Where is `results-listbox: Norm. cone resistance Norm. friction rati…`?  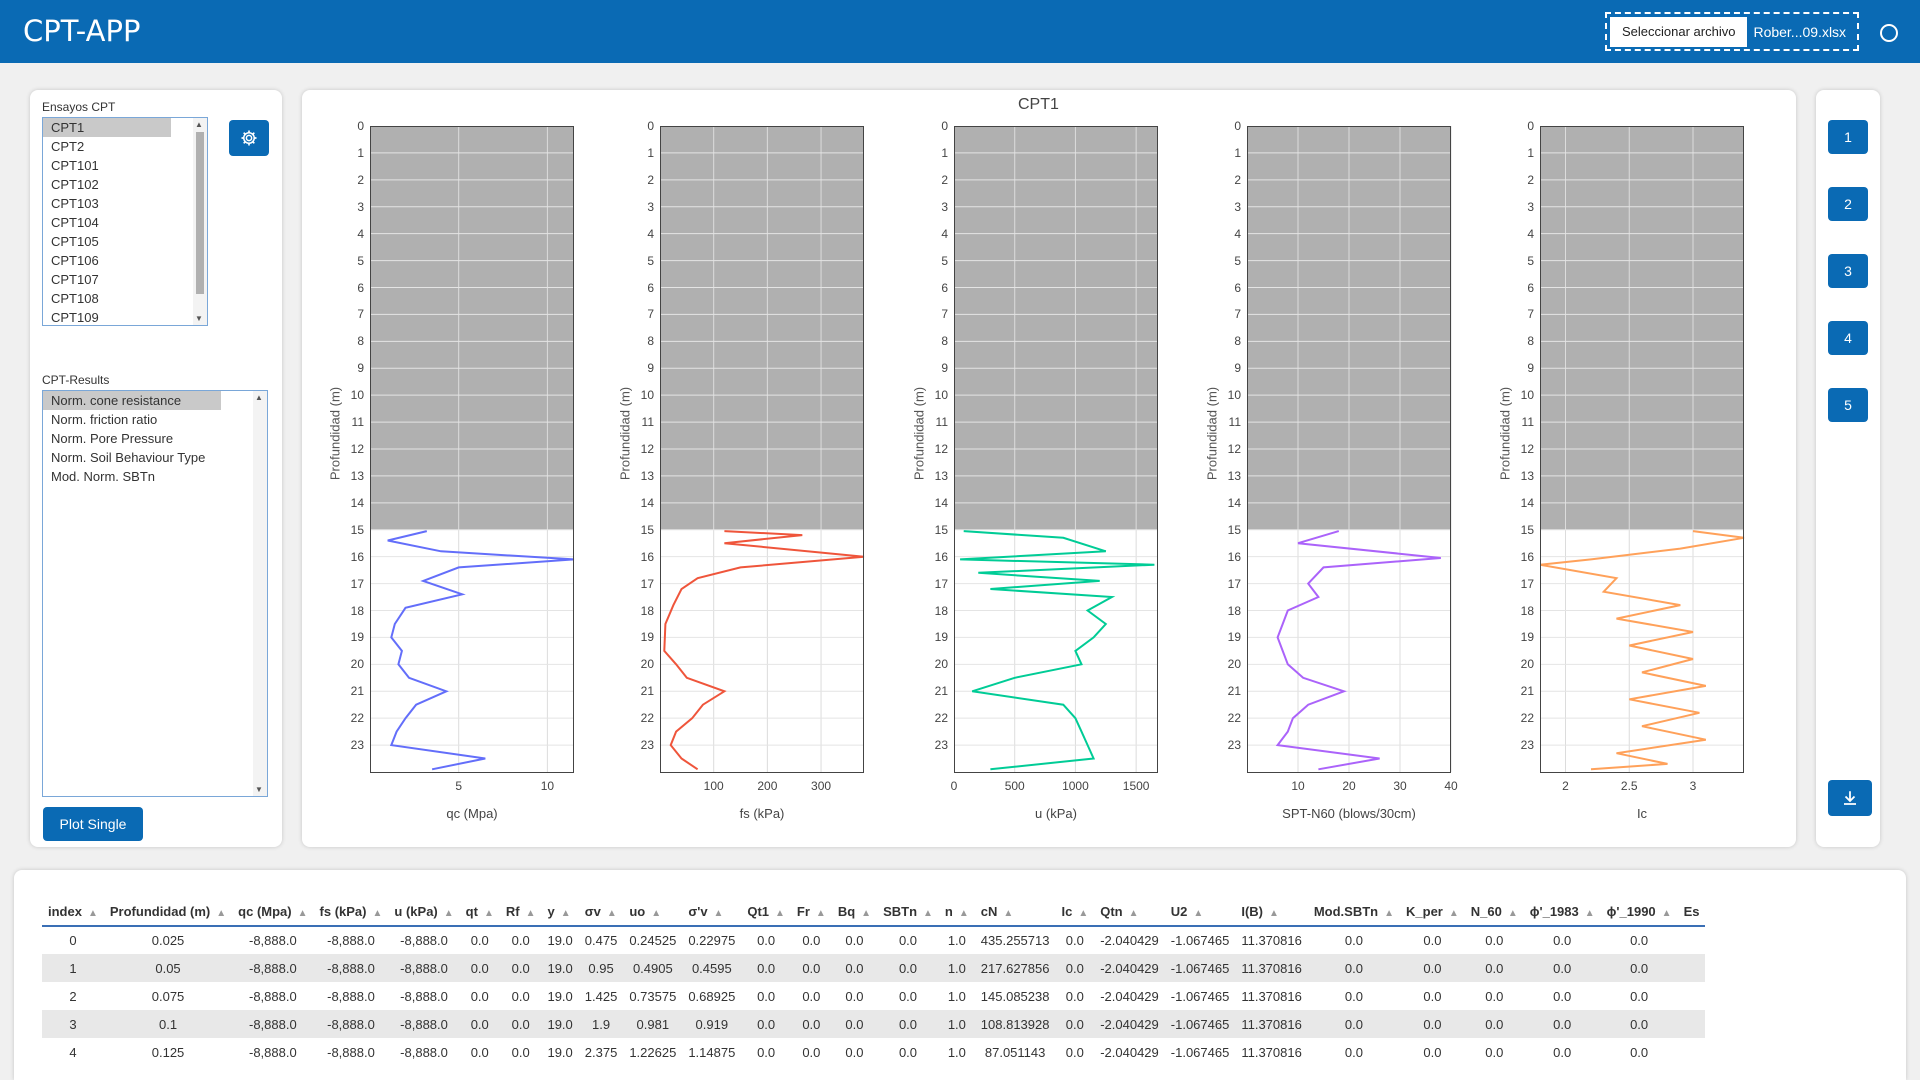 results-listbox: Norm. cone resistance Norm. friction rati… is located at coordinates (155, 593).